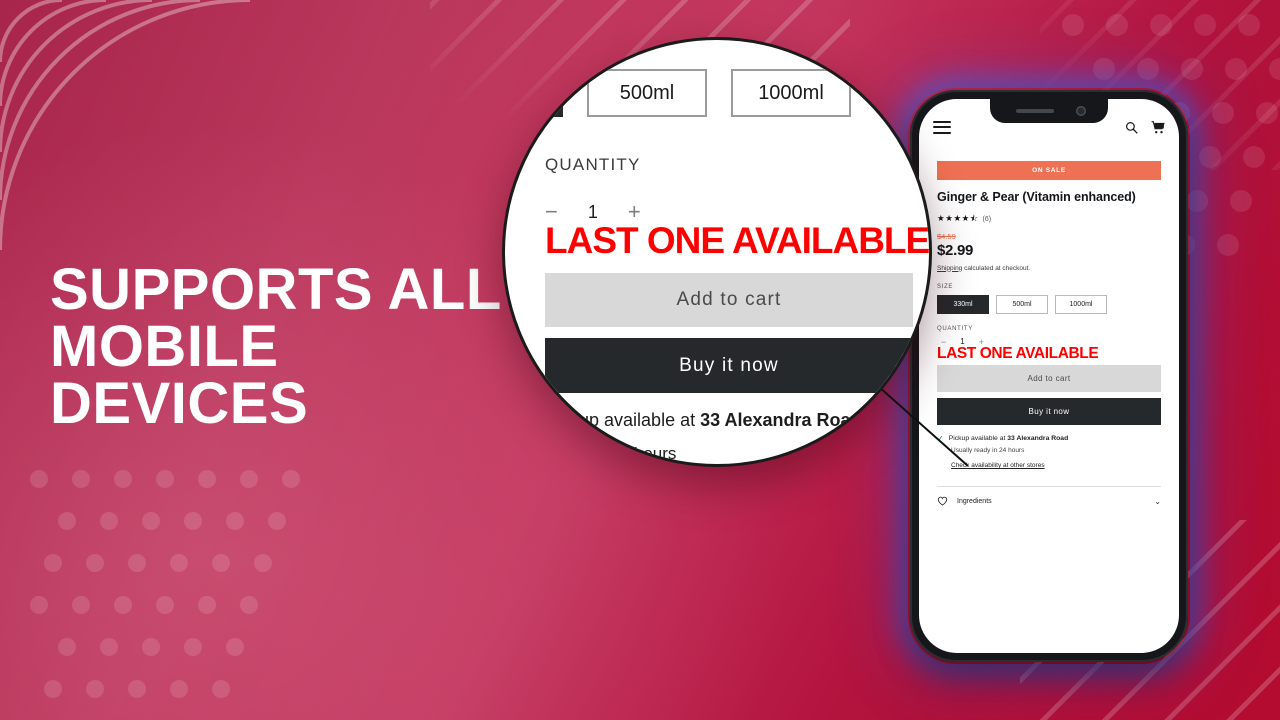  I want to click on product-title: Ginger & Pear (Vitamin enhanced), so click(1036, 197).